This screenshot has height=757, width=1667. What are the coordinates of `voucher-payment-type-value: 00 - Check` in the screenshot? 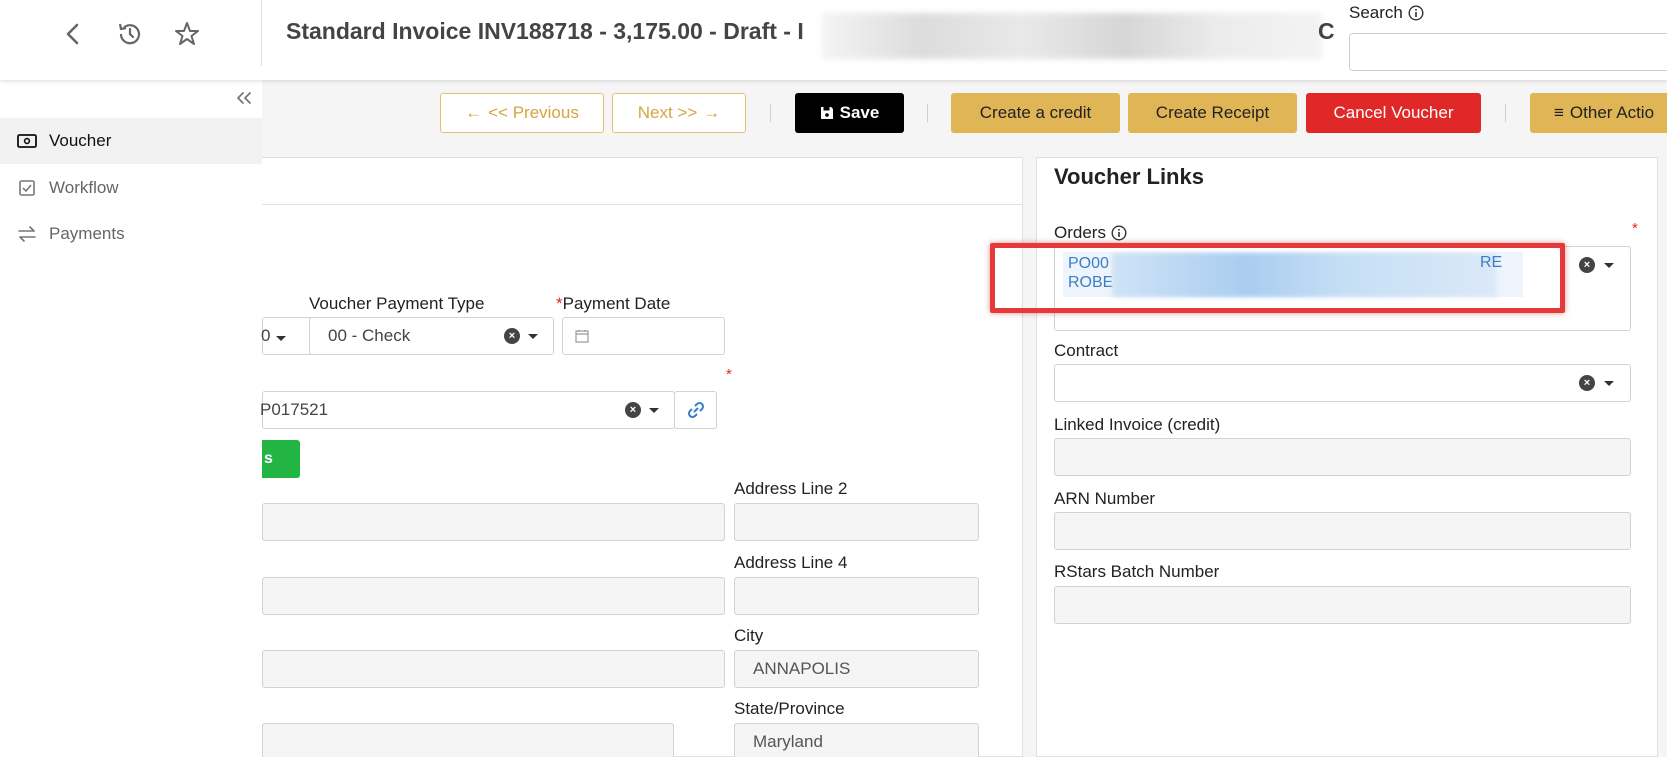 It's located at (369, 335).